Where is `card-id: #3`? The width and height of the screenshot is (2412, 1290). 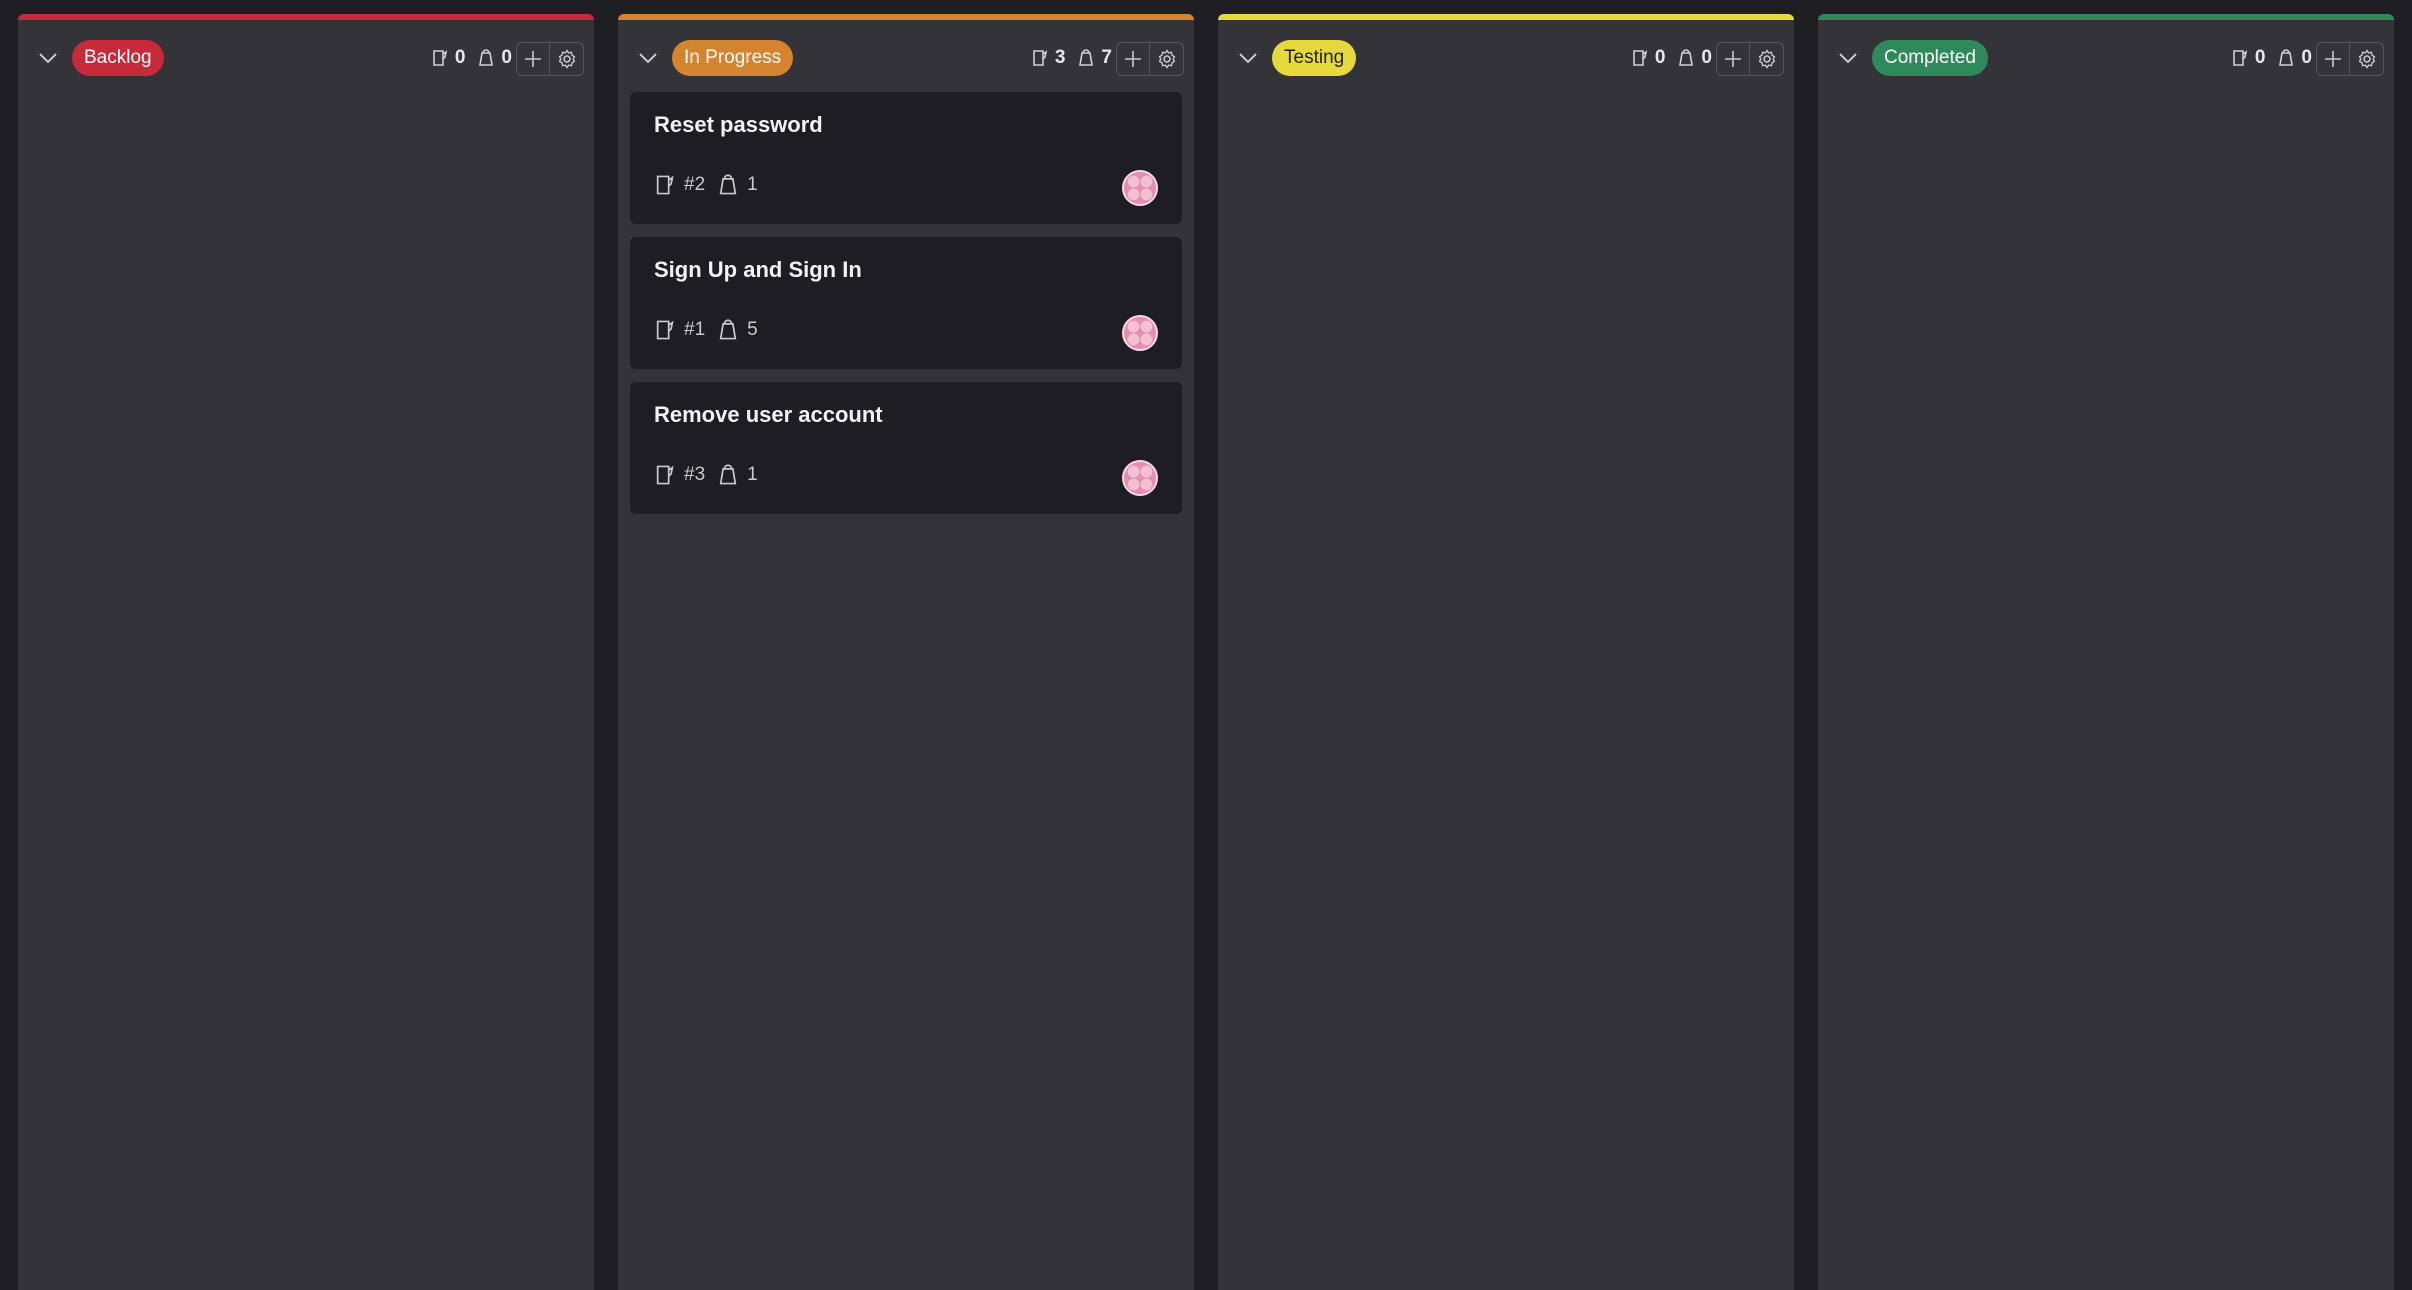
card-id: #3 is located at coordinates (679, 475).